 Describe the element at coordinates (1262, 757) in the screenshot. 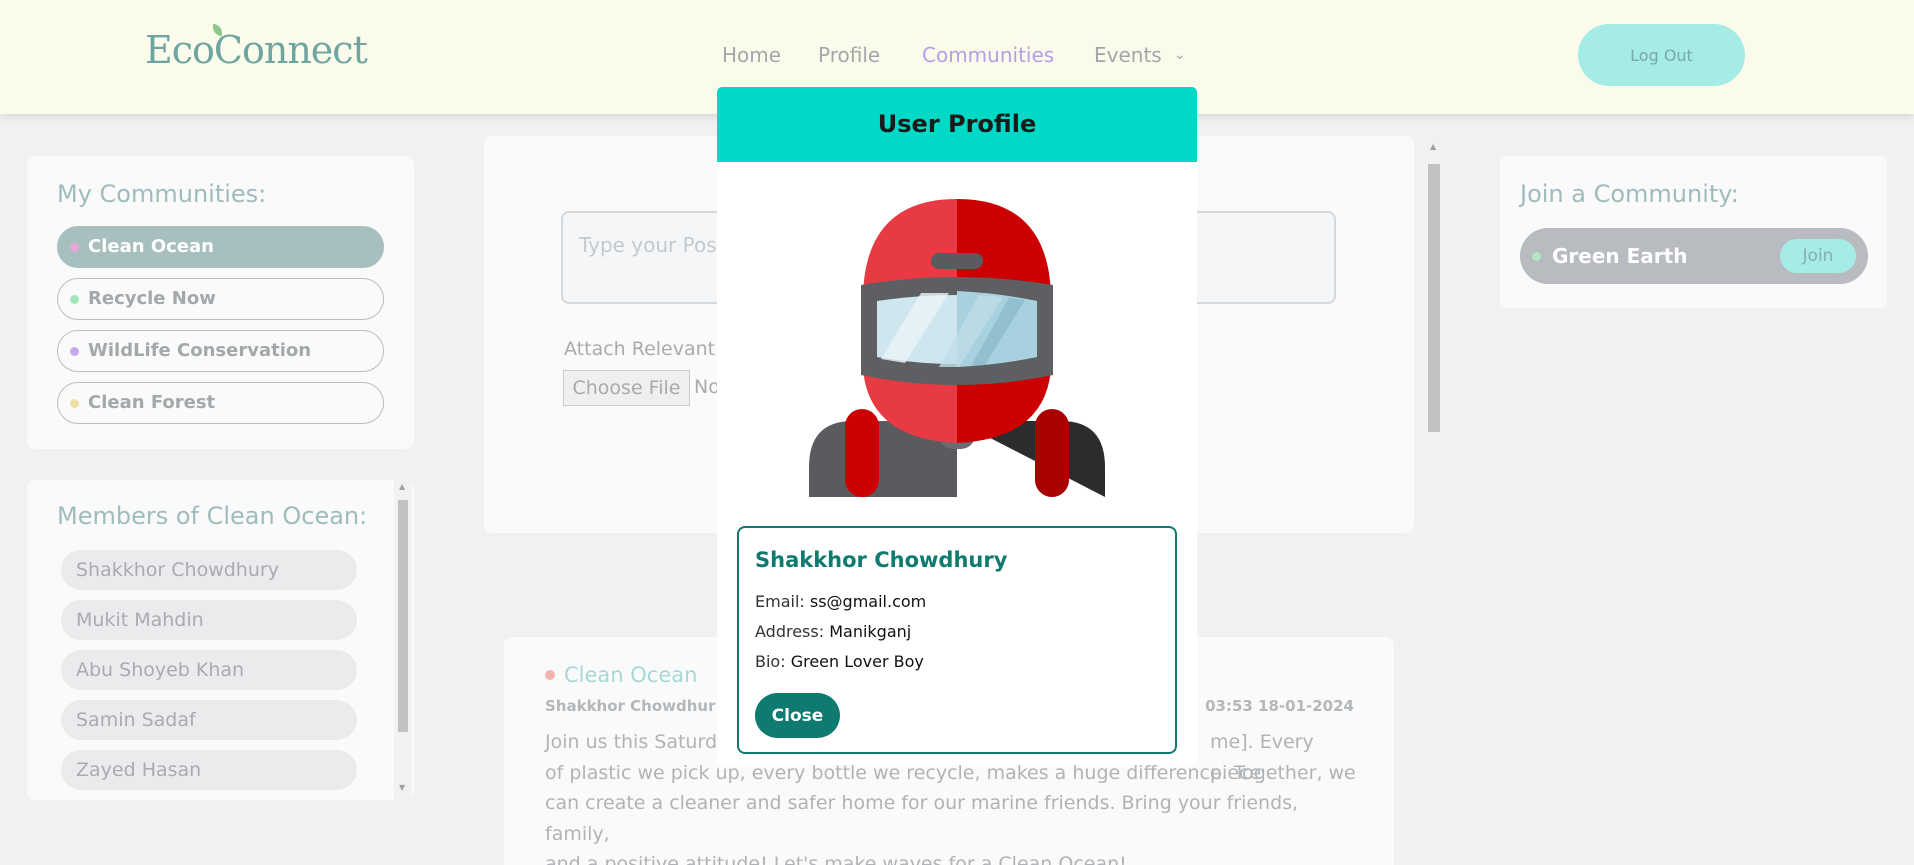

I see `post-body-line: me]. Every piece` at that location.